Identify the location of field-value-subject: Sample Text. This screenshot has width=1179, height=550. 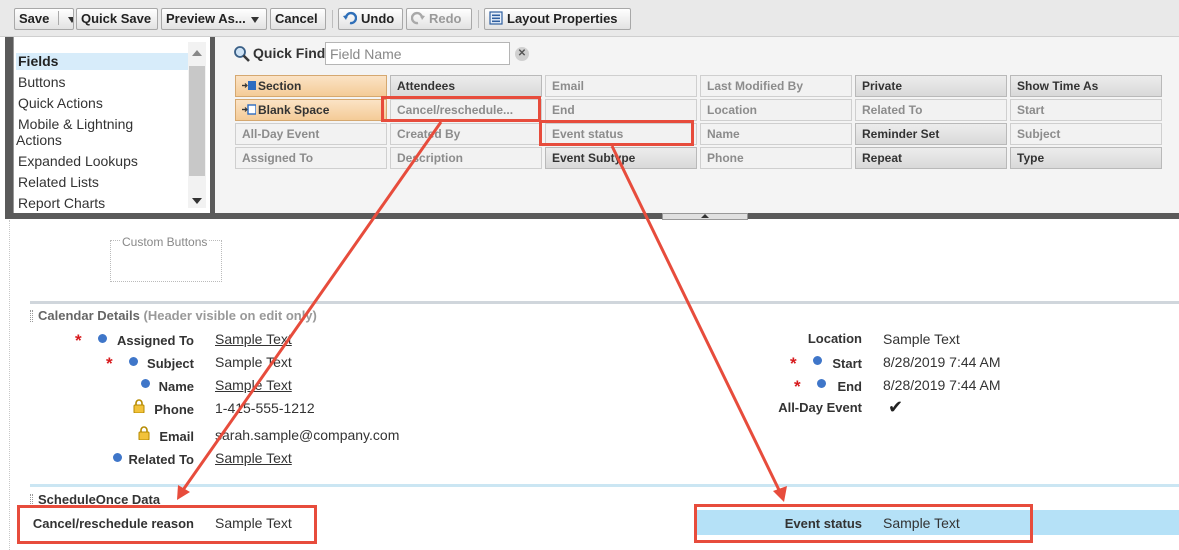
(253, 362).